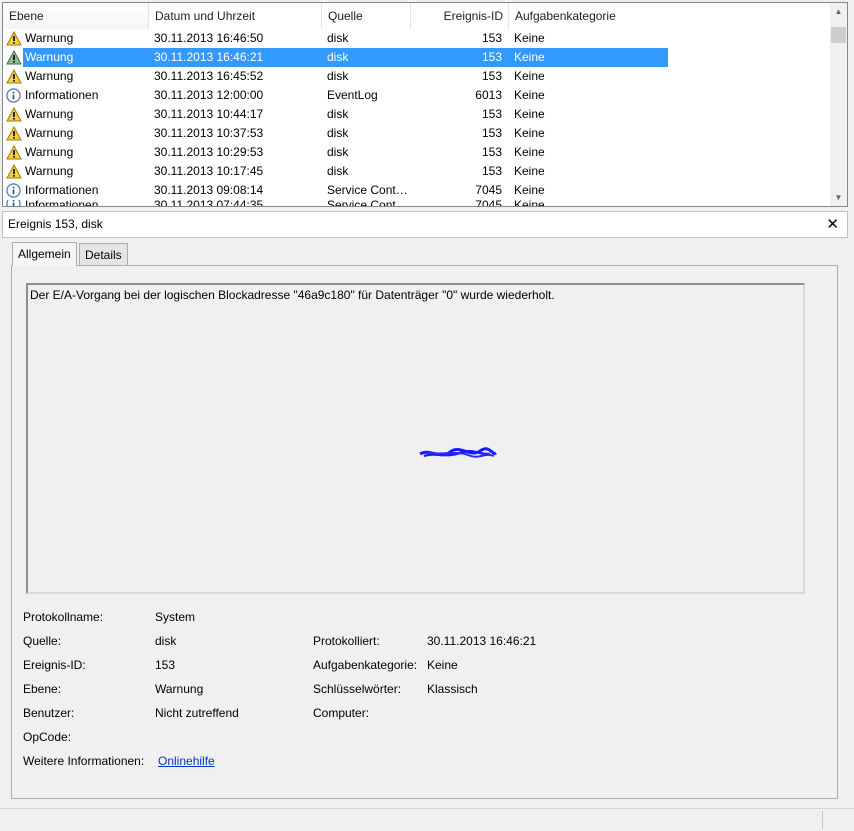 Image resolution: width=854 pixels, height=831 pixels. I want to click on table-row: Warnung 30.11.2013 16:45:52 disk 153 Keine, so click(417, 76).